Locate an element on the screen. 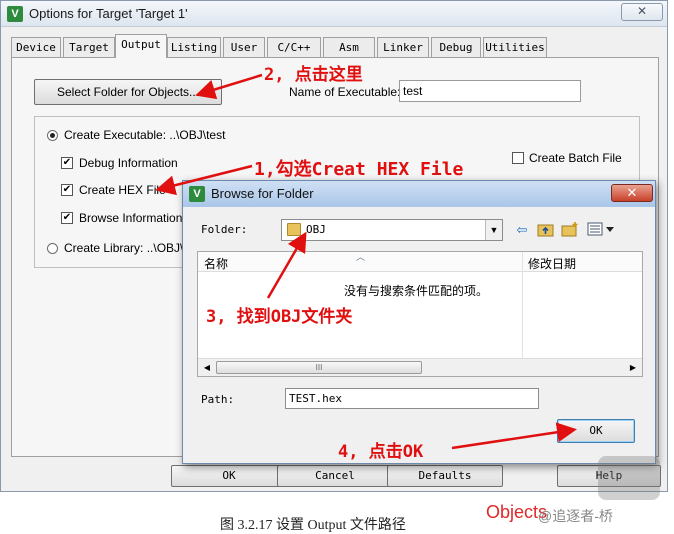 This screenshot has height=534, width=674. folder-select-value: OBJ is located at coordinates (316, 229).